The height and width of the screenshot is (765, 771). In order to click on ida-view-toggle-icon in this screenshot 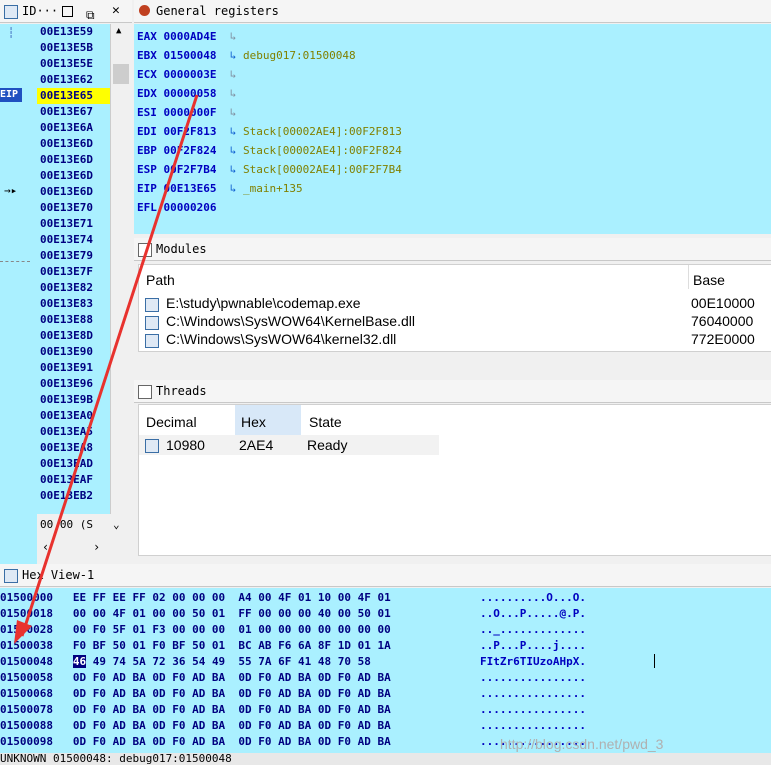, I will do `click(67, 11)`.